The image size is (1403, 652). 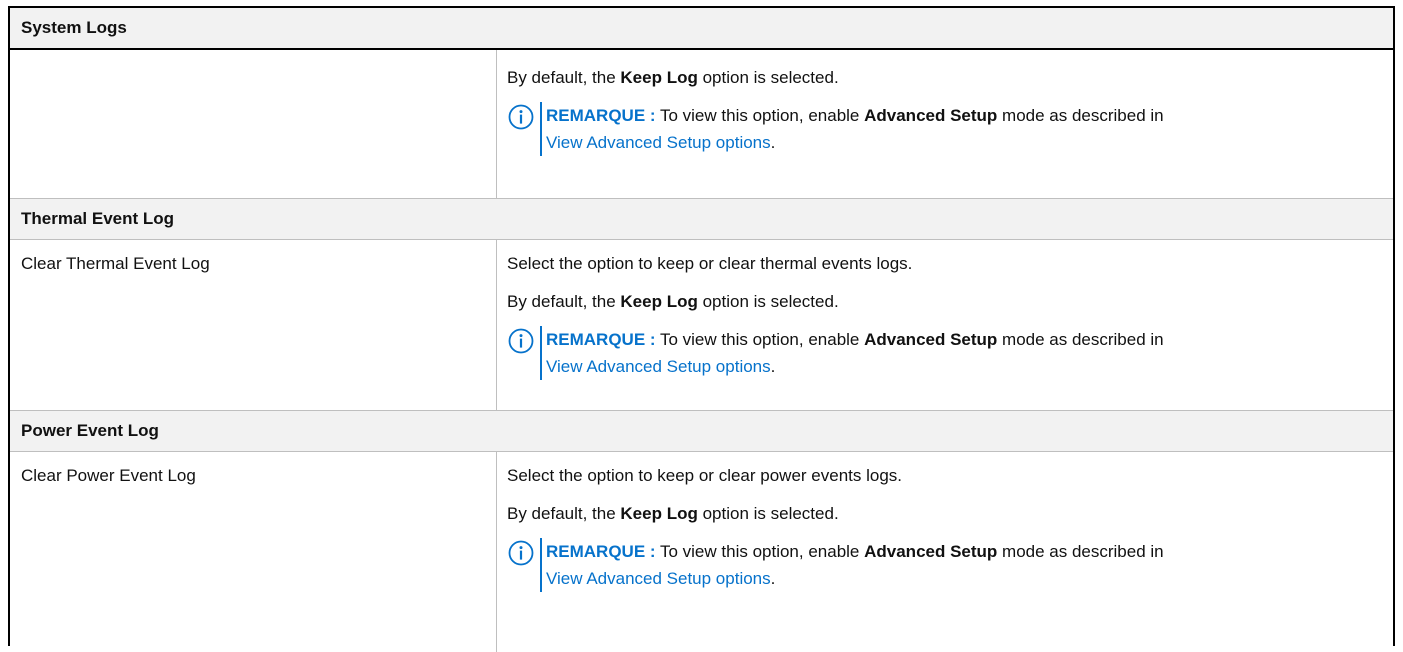 What do you see at coordinates (701, 431) in the screenshot?
I see `section-heading-power: Power Event Log` at bounding box center [701, 431].